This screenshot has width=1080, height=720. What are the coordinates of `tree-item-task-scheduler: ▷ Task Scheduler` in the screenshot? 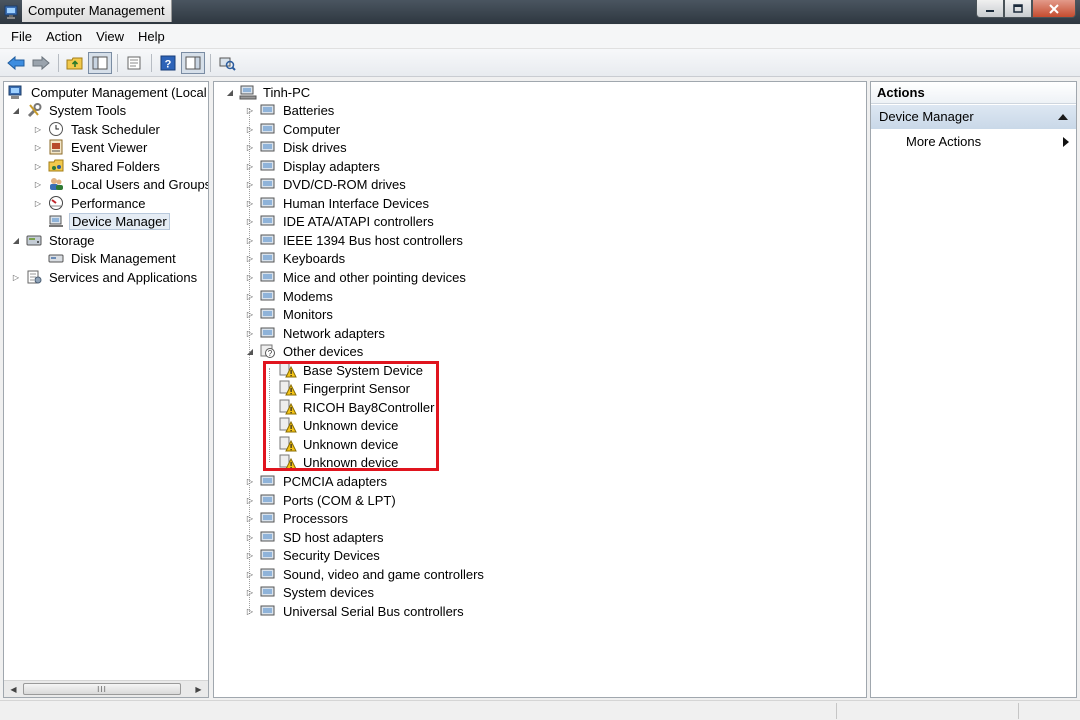 It's located at (97, 129).